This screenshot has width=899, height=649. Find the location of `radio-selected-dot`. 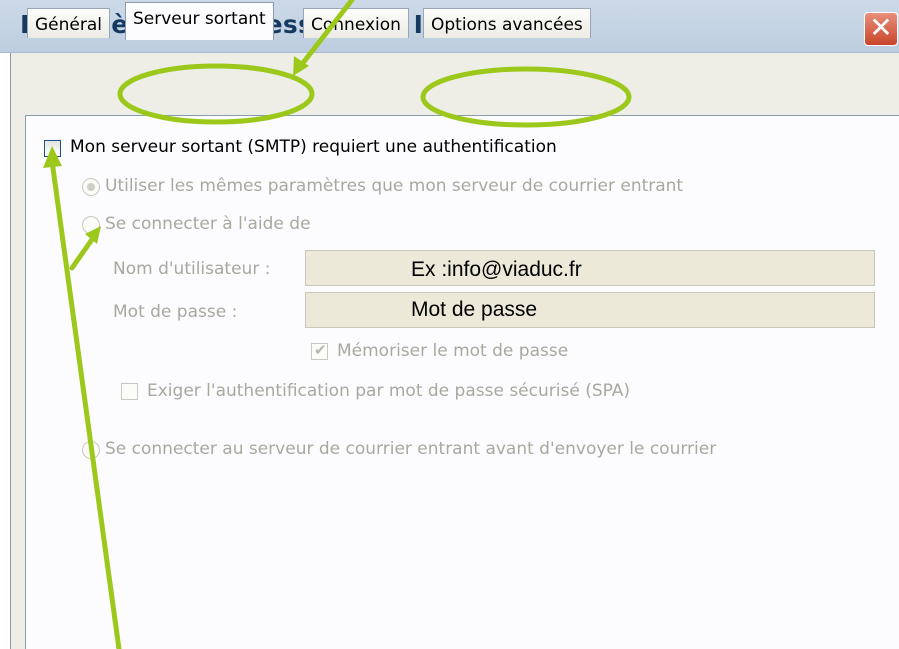

radio-selected-dot is located at coordinates (91, 187).